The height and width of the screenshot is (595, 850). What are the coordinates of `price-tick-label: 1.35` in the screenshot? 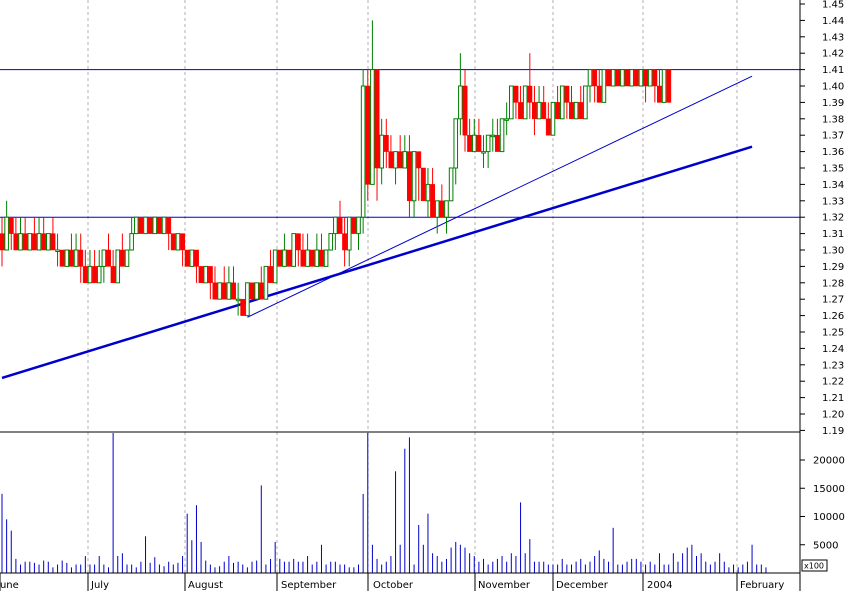 It's located at (833, 169).